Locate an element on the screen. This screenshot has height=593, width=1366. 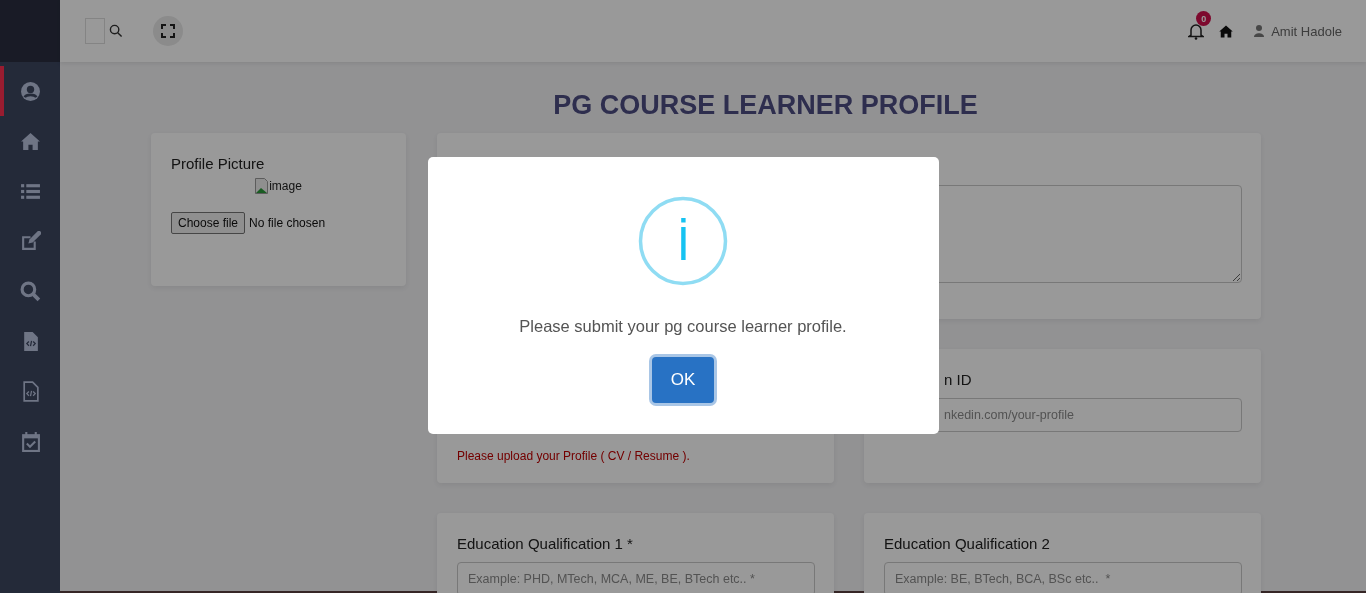
file-status: No file chosen is located at coordinates (287, 223).